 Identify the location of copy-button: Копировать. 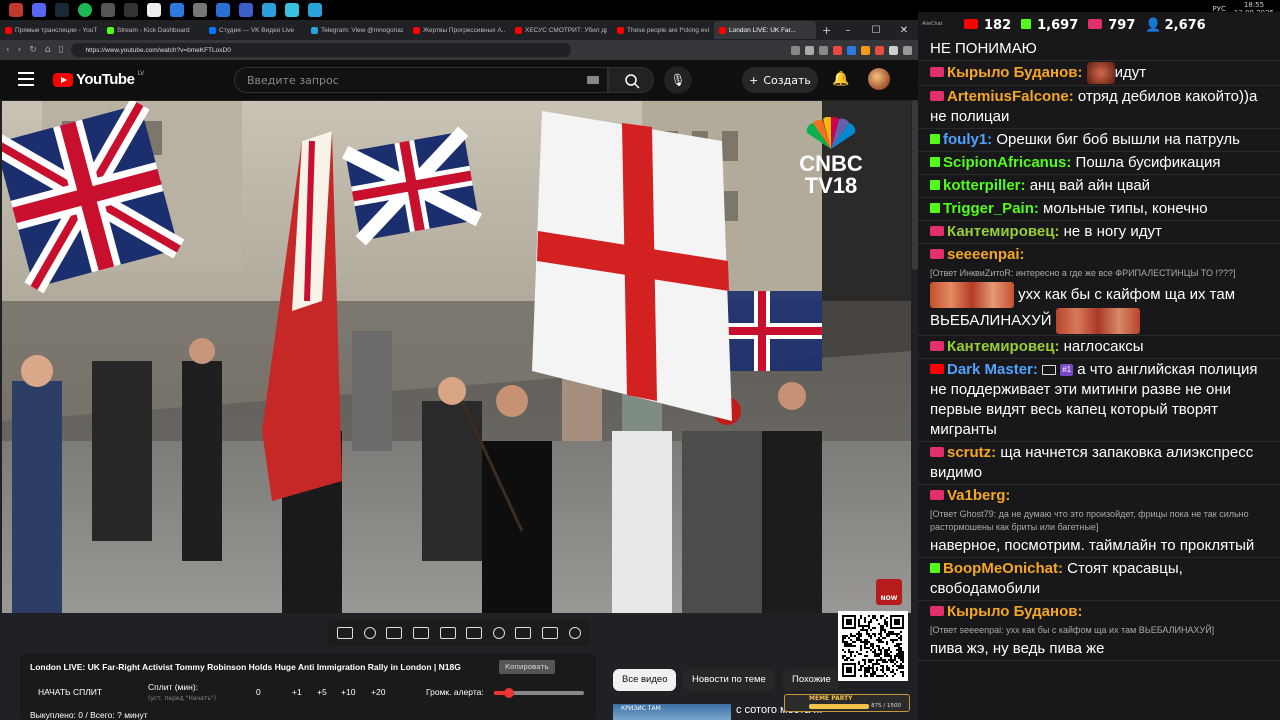
(527, 667).